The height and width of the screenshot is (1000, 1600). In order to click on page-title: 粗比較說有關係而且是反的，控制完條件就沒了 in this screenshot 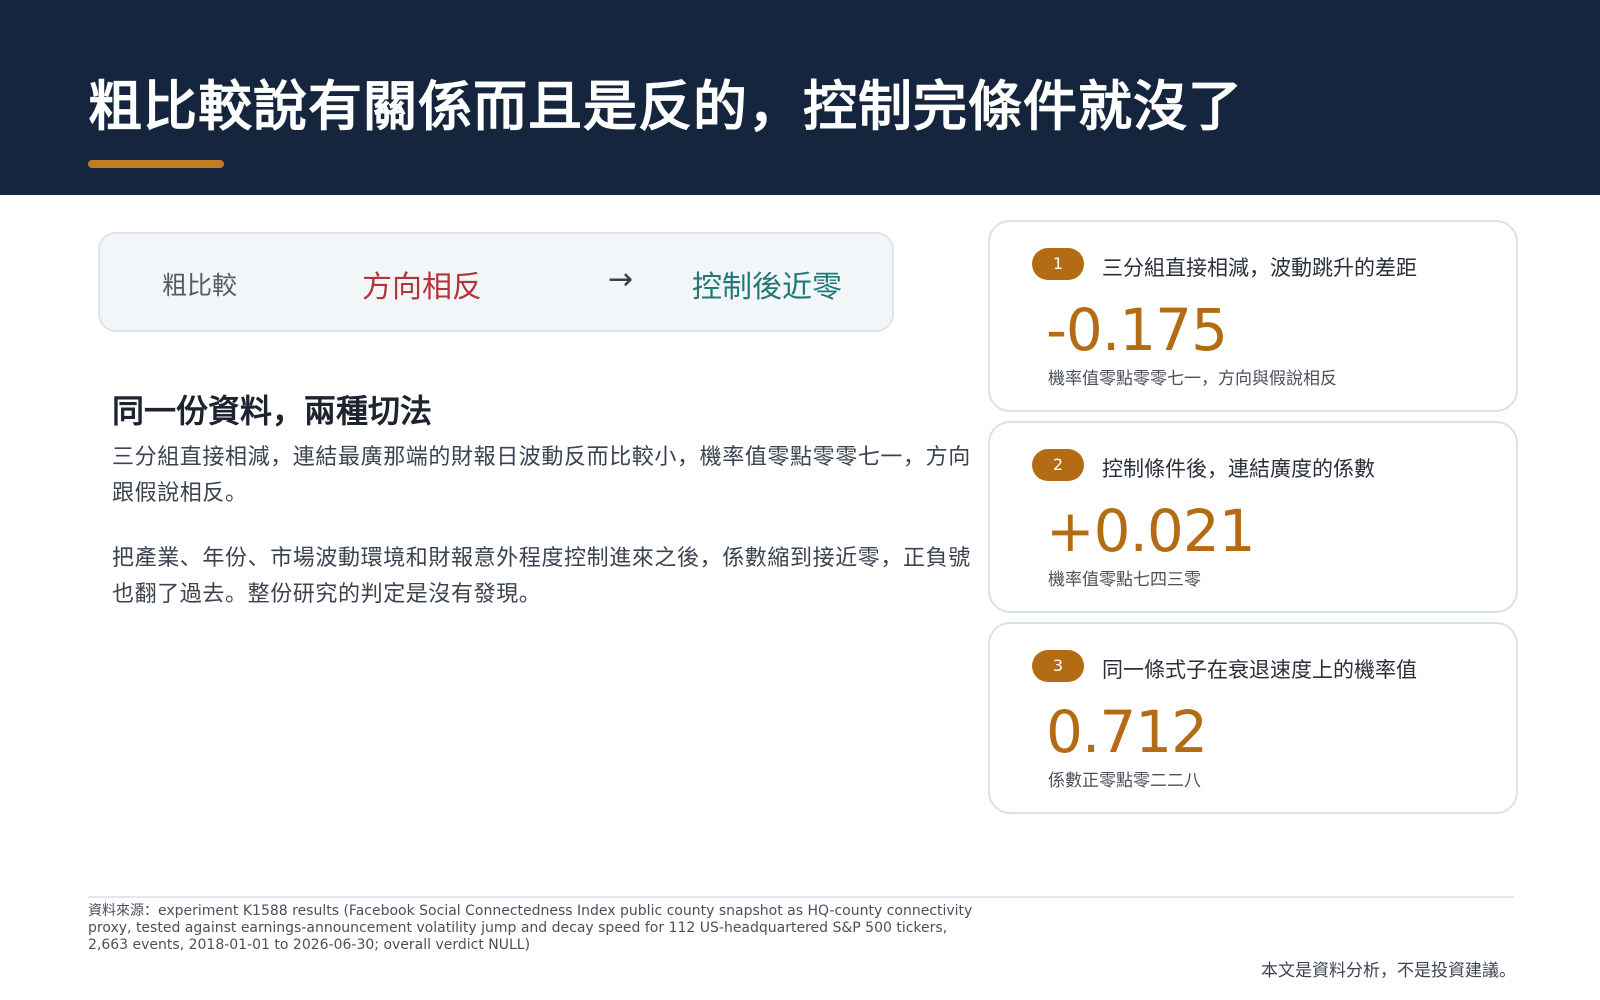, I will do `click(665, 106)`.